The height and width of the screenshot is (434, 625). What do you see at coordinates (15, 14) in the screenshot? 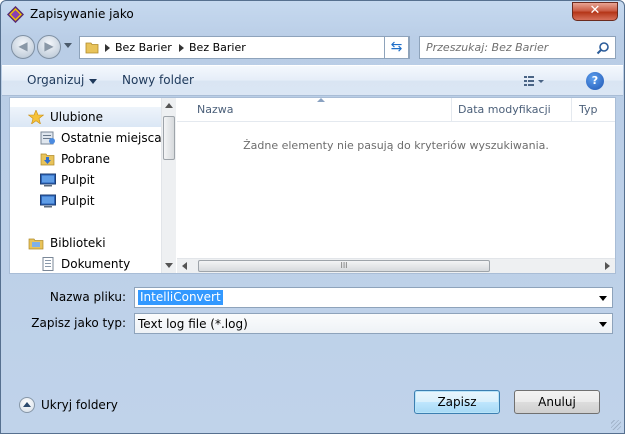
I see `app-icon` at bounding box center [15, 14].